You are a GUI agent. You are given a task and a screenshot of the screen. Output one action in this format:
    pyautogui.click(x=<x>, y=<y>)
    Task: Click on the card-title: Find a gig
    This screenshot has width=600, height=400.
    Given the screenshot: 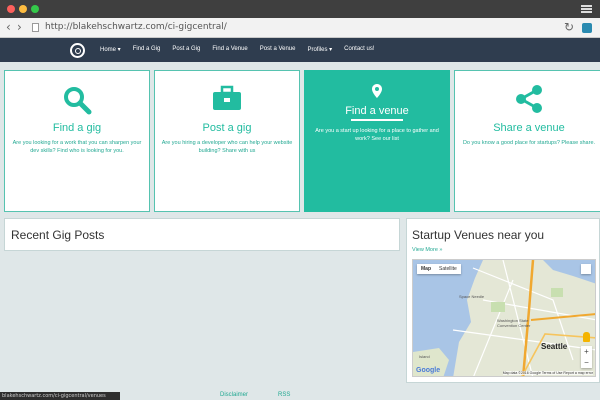 What is the action you would take?
    pyautogui.click(x=77, y=128)
    